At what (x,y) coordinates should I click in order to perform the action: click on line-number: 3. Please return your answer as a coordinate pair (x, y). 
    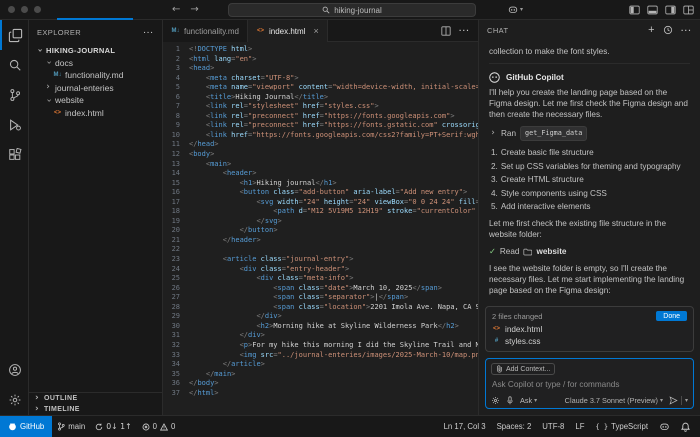
    Looking at the image, I should click on (177, 68).